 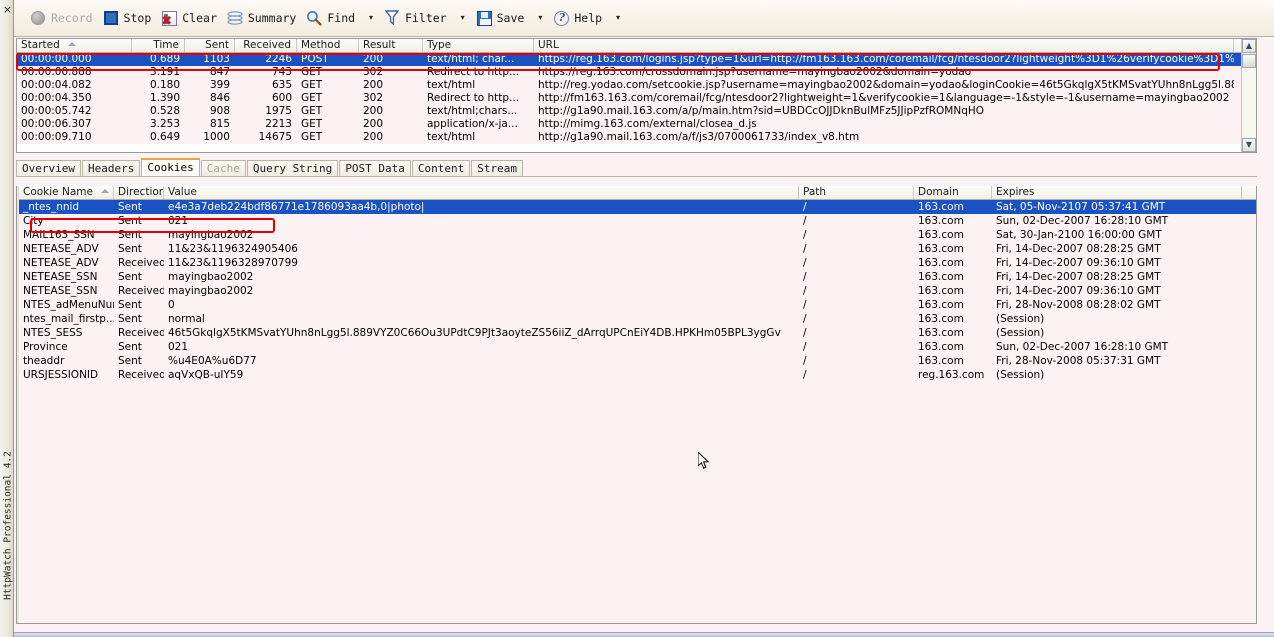 I want to click on requests_grid-header-label: Started, so click(x=40, y=45).